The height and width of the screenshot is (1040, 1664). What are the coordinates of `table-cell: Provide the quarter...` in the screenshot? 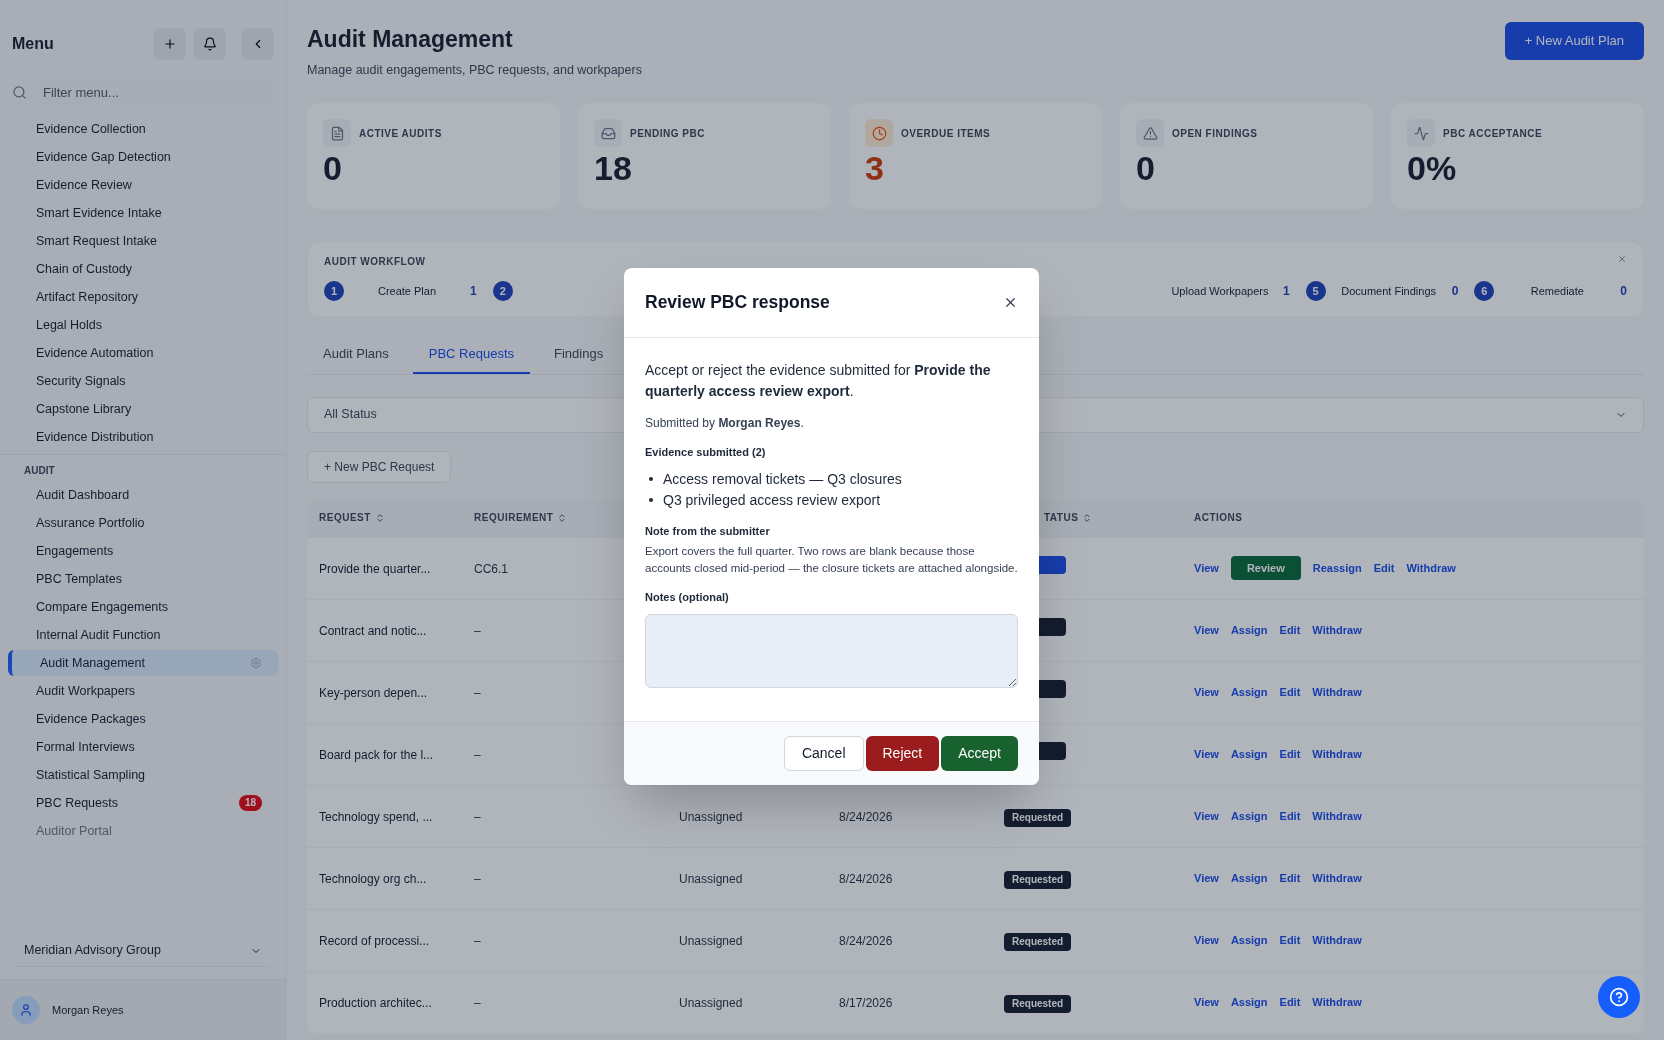 It's located at (375, 569).